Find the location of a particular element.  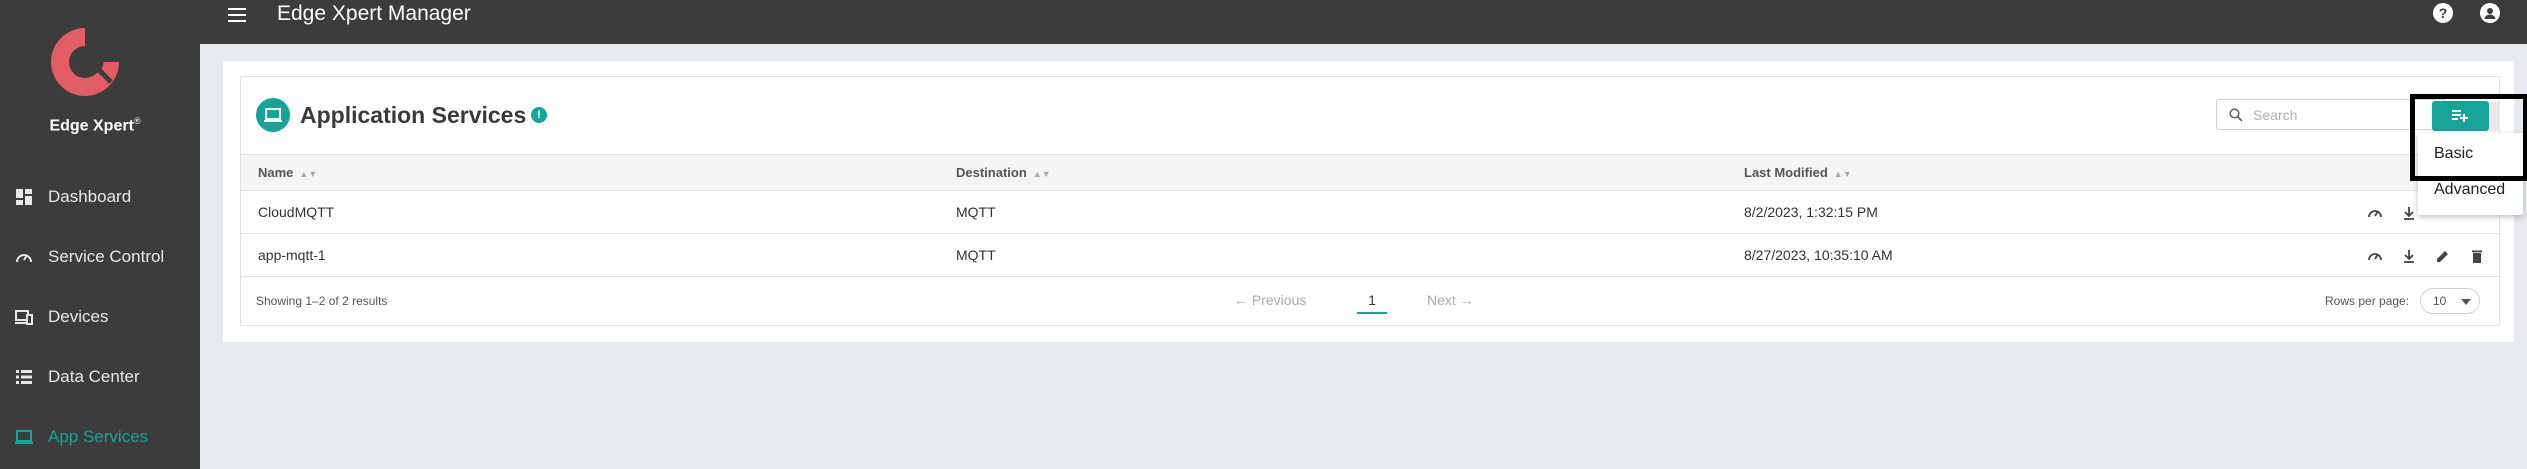

top-app-bar: Edge Xpert Manager ? is located at coordinates (1363, 22).